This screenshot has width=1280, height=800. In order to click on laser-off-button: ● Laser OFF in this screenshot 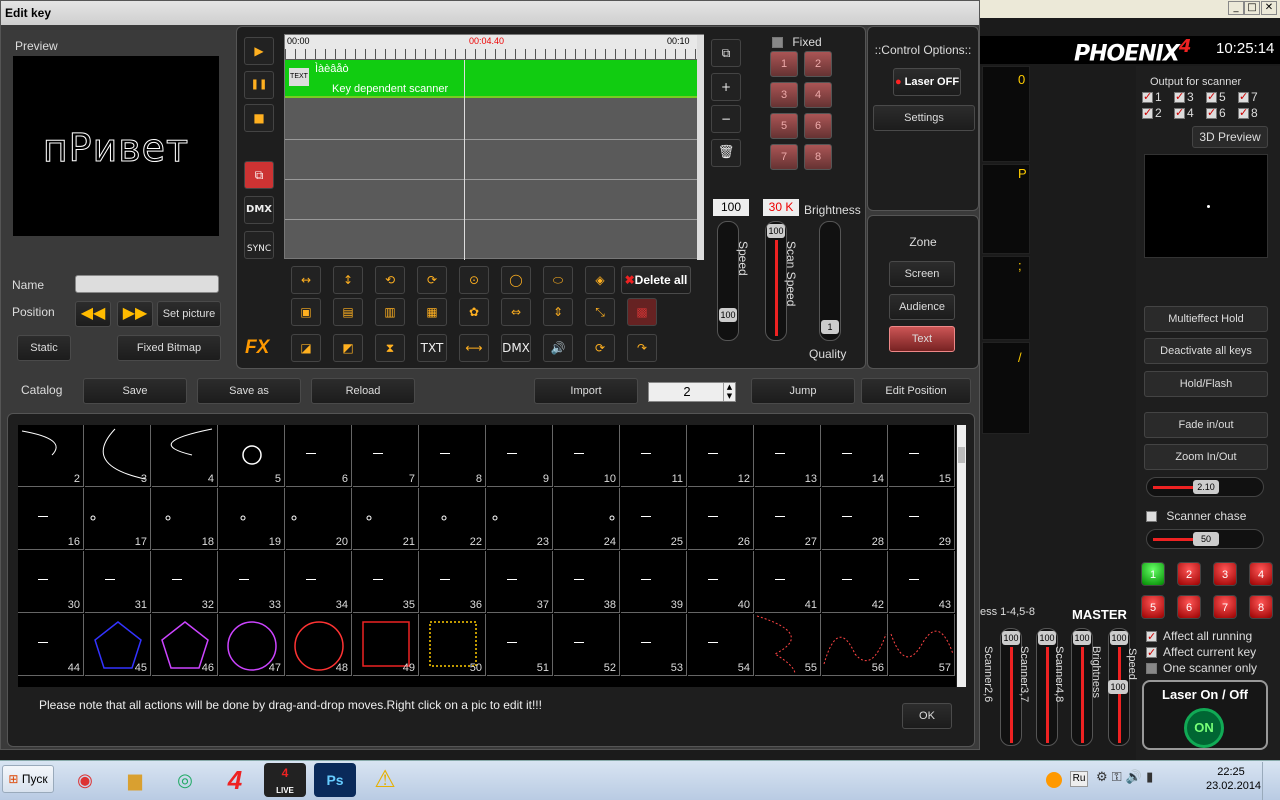, I will do `click(927, 82)`.